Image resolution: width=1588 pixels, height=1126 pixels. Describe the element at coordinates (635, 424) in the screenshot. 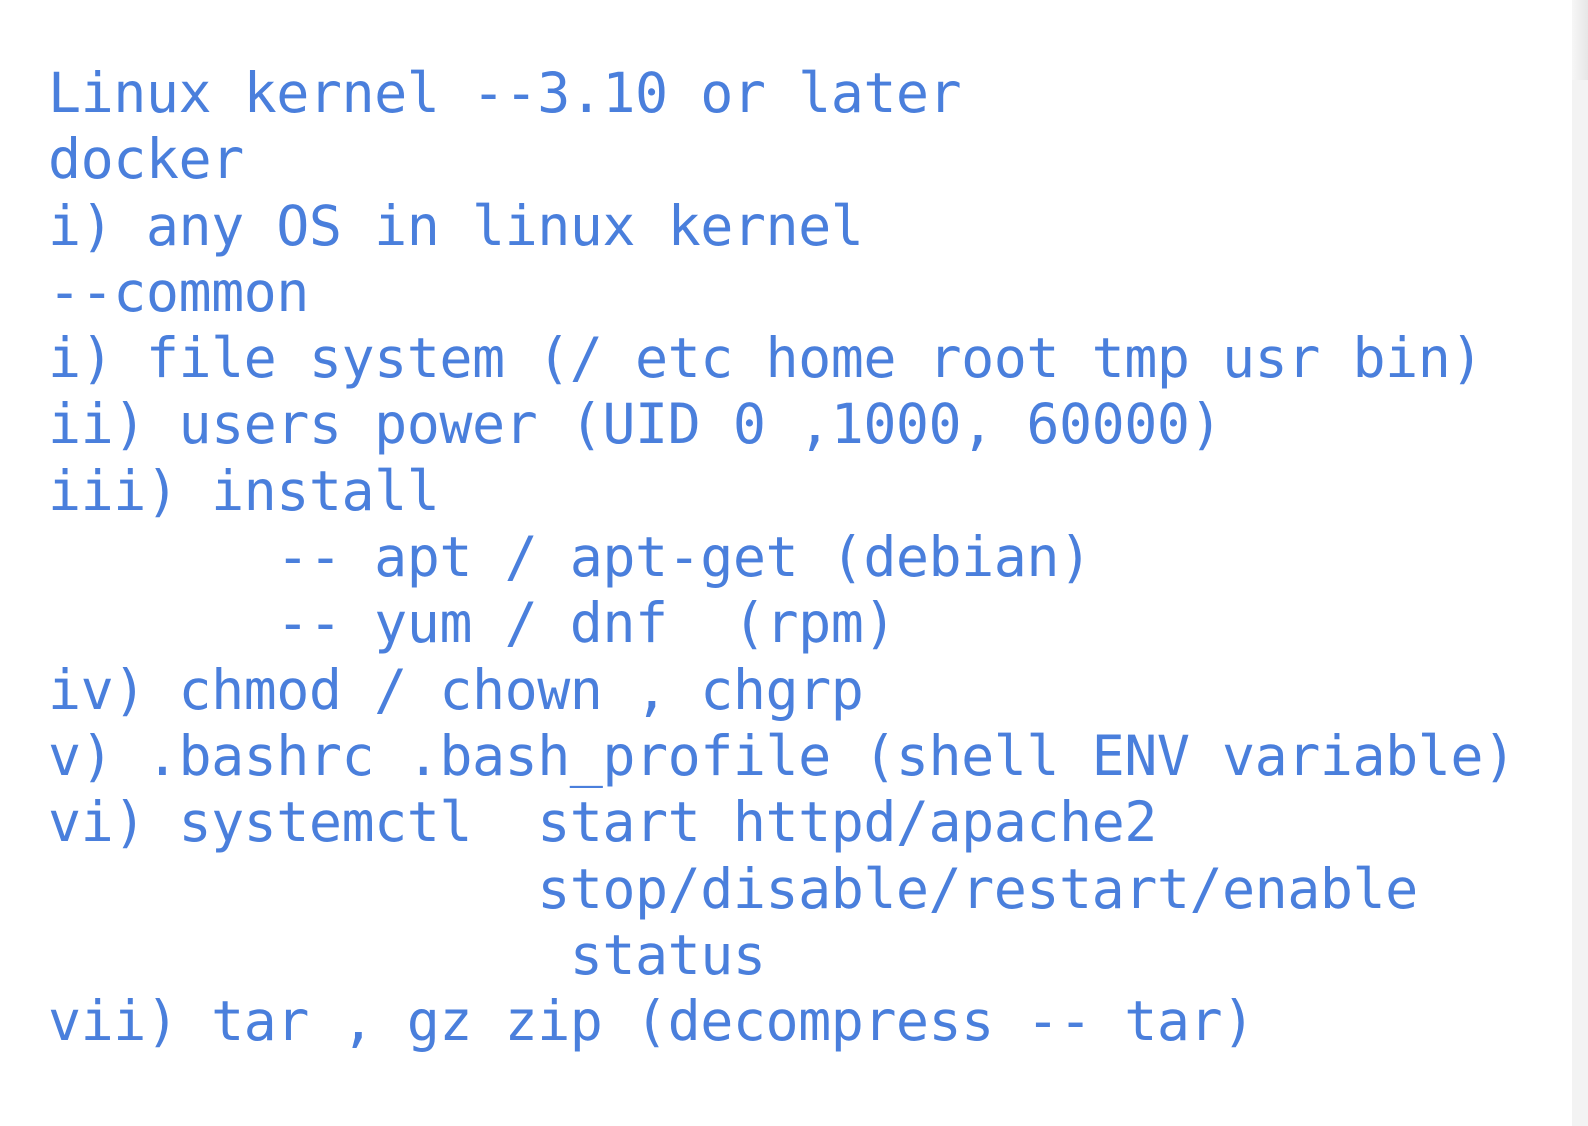

I see `text-line: ii) users power (UID 0 ,1000, 60000)` at that location.